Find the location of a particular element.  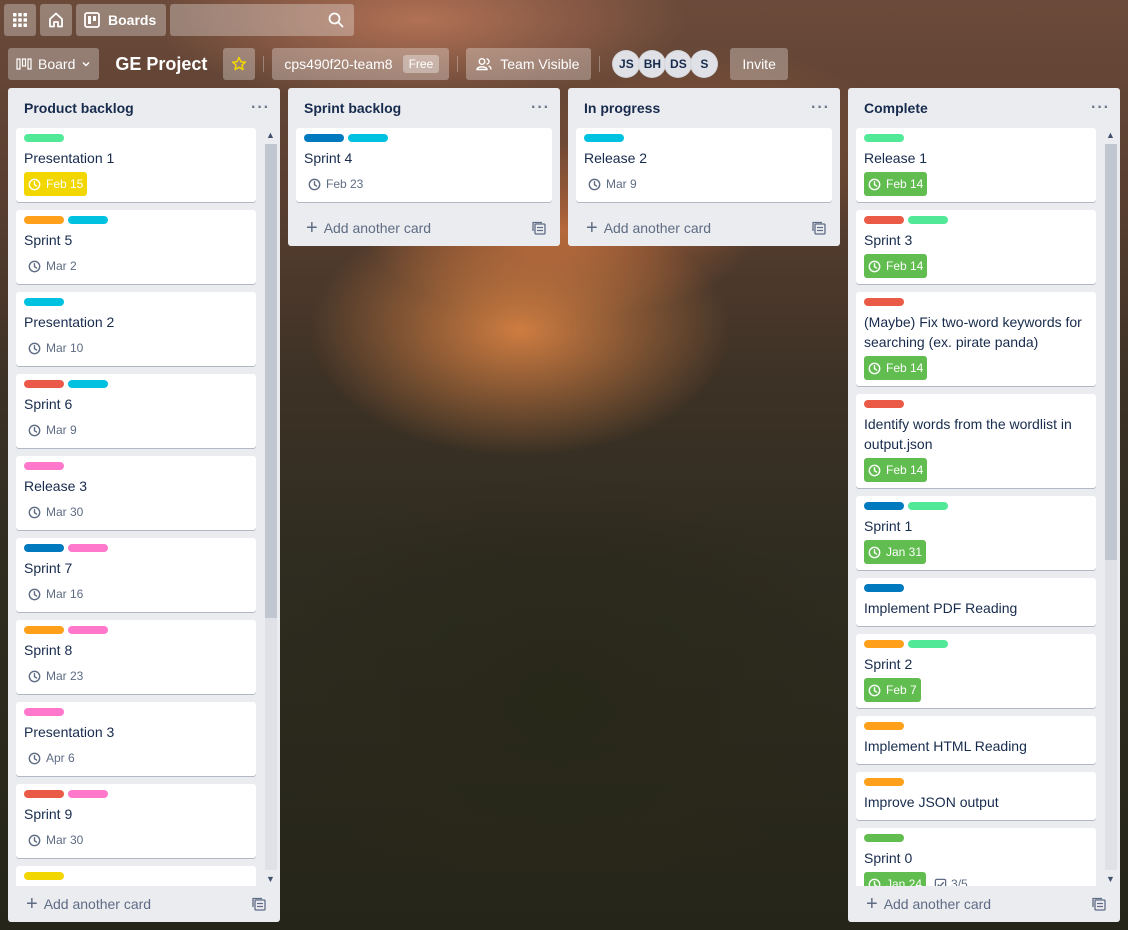

due-date-badge: Mar 10 is located at coordinates (55, 348).